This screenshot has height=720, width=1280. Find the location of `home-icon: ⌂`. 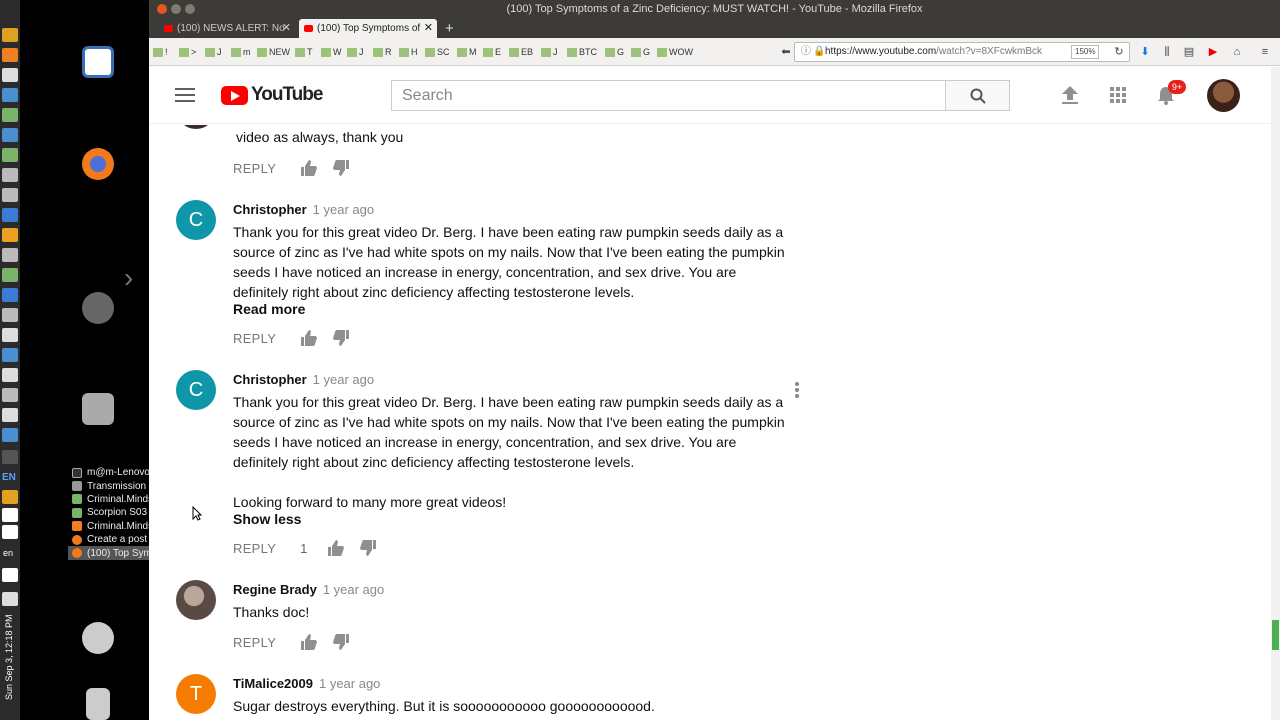

home-icon: ⌂ is located at coordinates (1237, 52).